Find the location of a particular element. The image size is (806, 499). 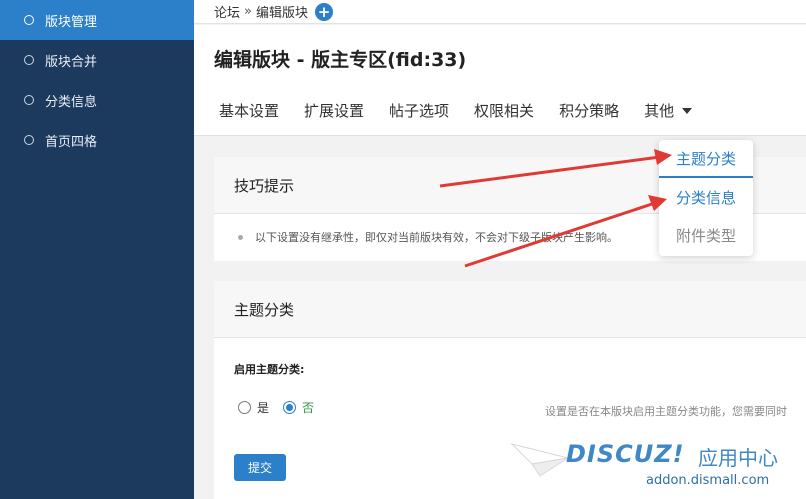

sidebar-item-label: 首页四格 is located at coordinates (71, 142).